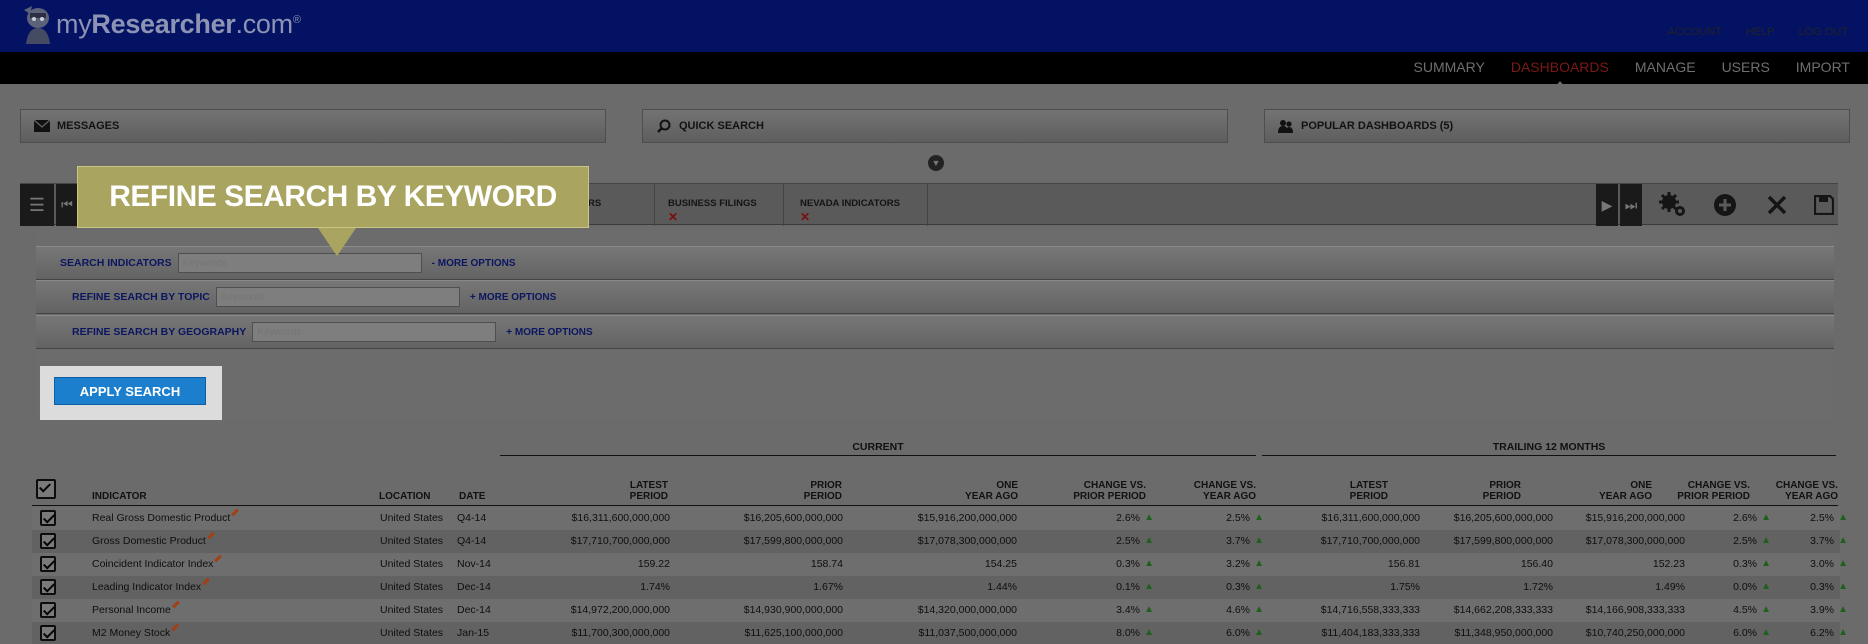 This screenshot has width=1868, height=644. Describe the element at coordinates (1128, 564) in the screenshot. I see `cell-chg-prior: 0.3%` at that location.